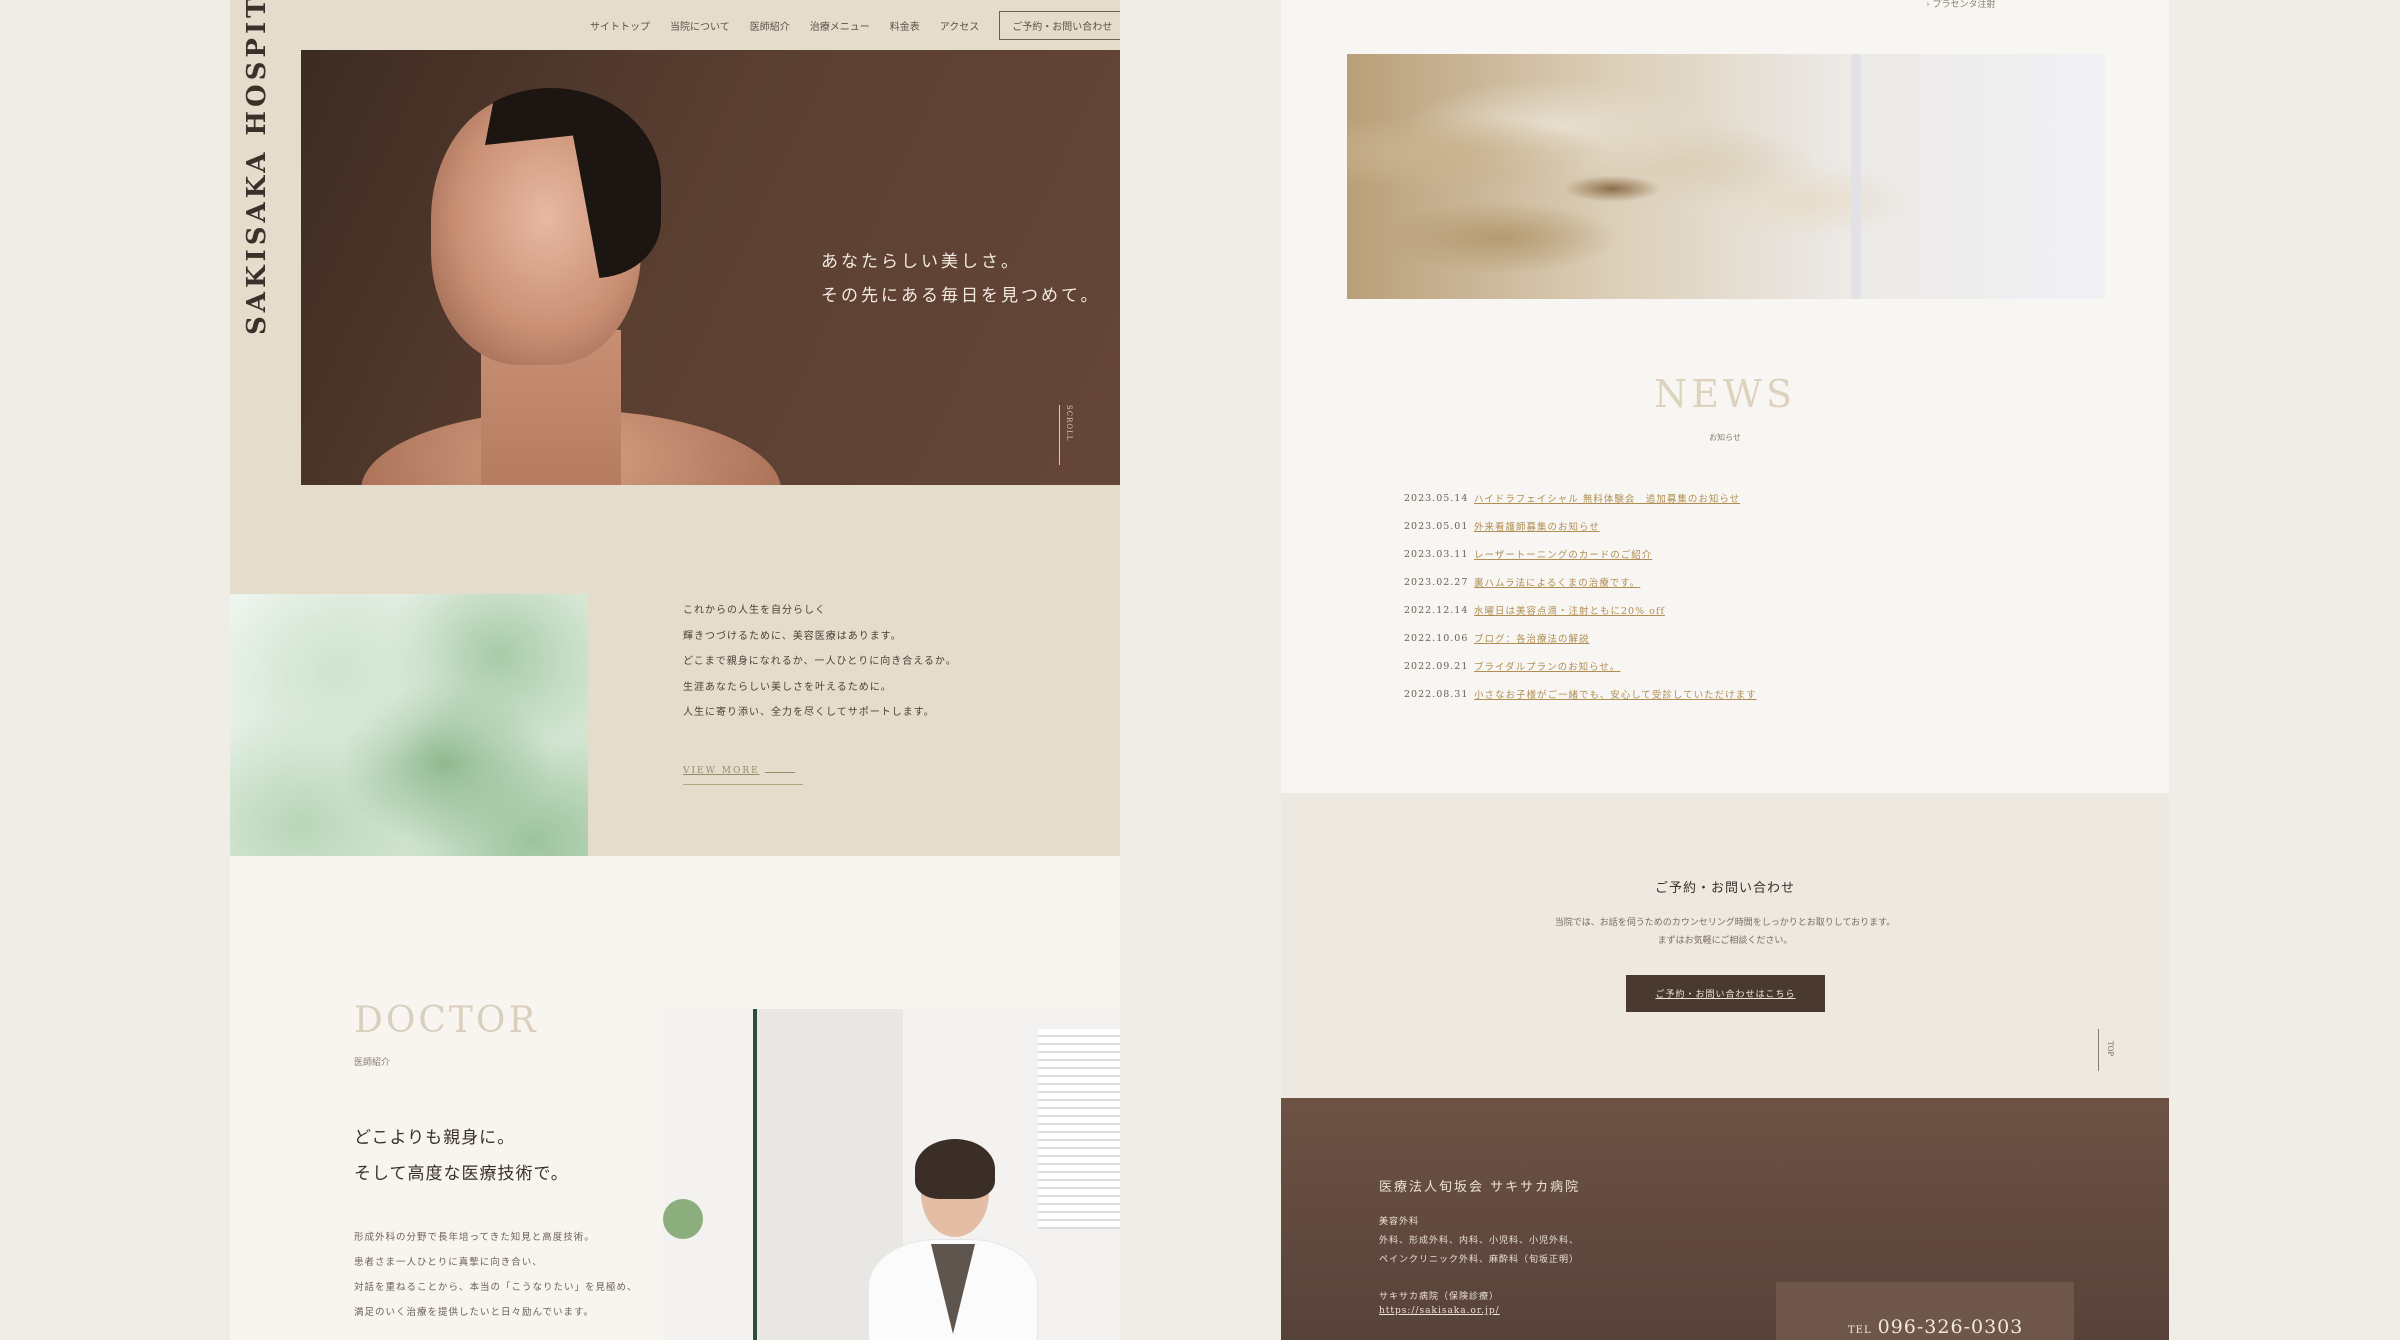 The width and height of the screenshot is (2400, 1340). I want to click on footer-hospital-name: 医療法人旬坂会 サキサカ病院, so click(1480, 1187).